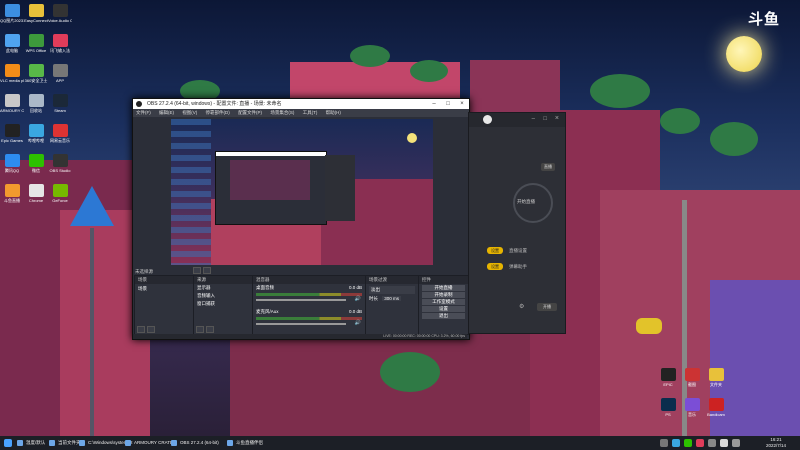 The height and width of the screenshot is (450, 800). I want to click on desktop-shortcut: 腾讯QQ, so click(12, 163).